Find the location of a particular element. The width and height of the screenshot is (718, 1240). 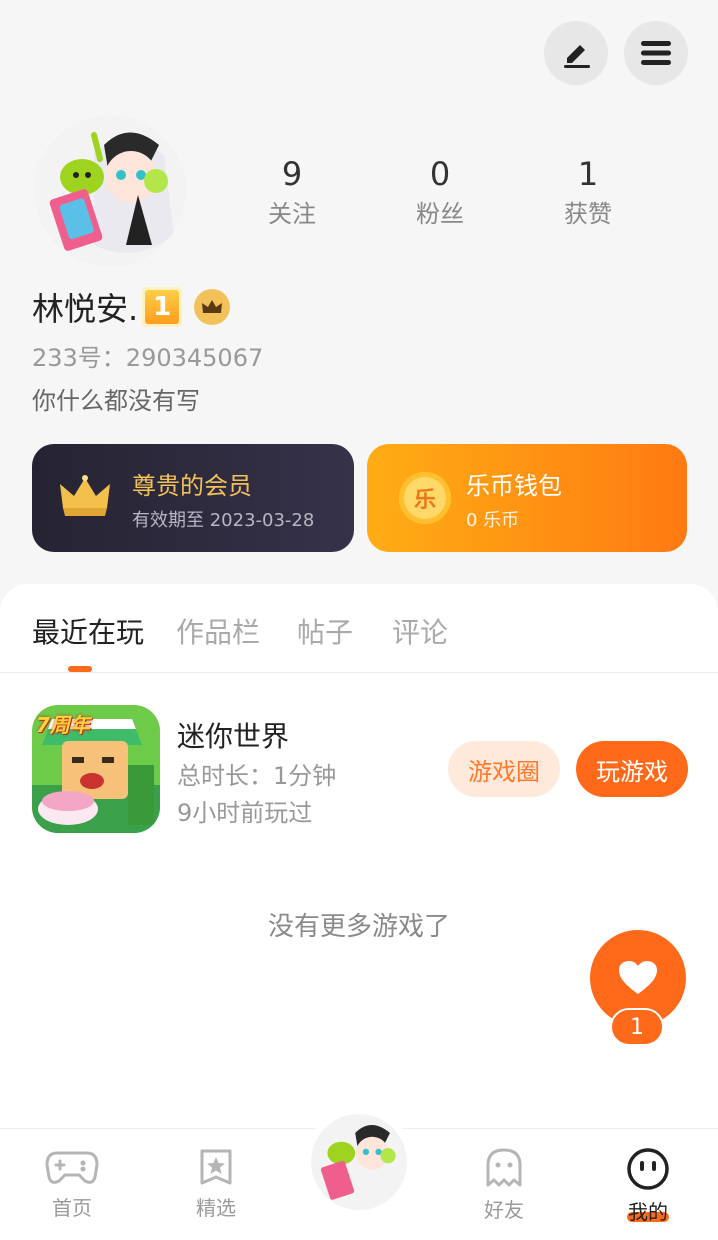

avatar is located at coordinates (110, 191).